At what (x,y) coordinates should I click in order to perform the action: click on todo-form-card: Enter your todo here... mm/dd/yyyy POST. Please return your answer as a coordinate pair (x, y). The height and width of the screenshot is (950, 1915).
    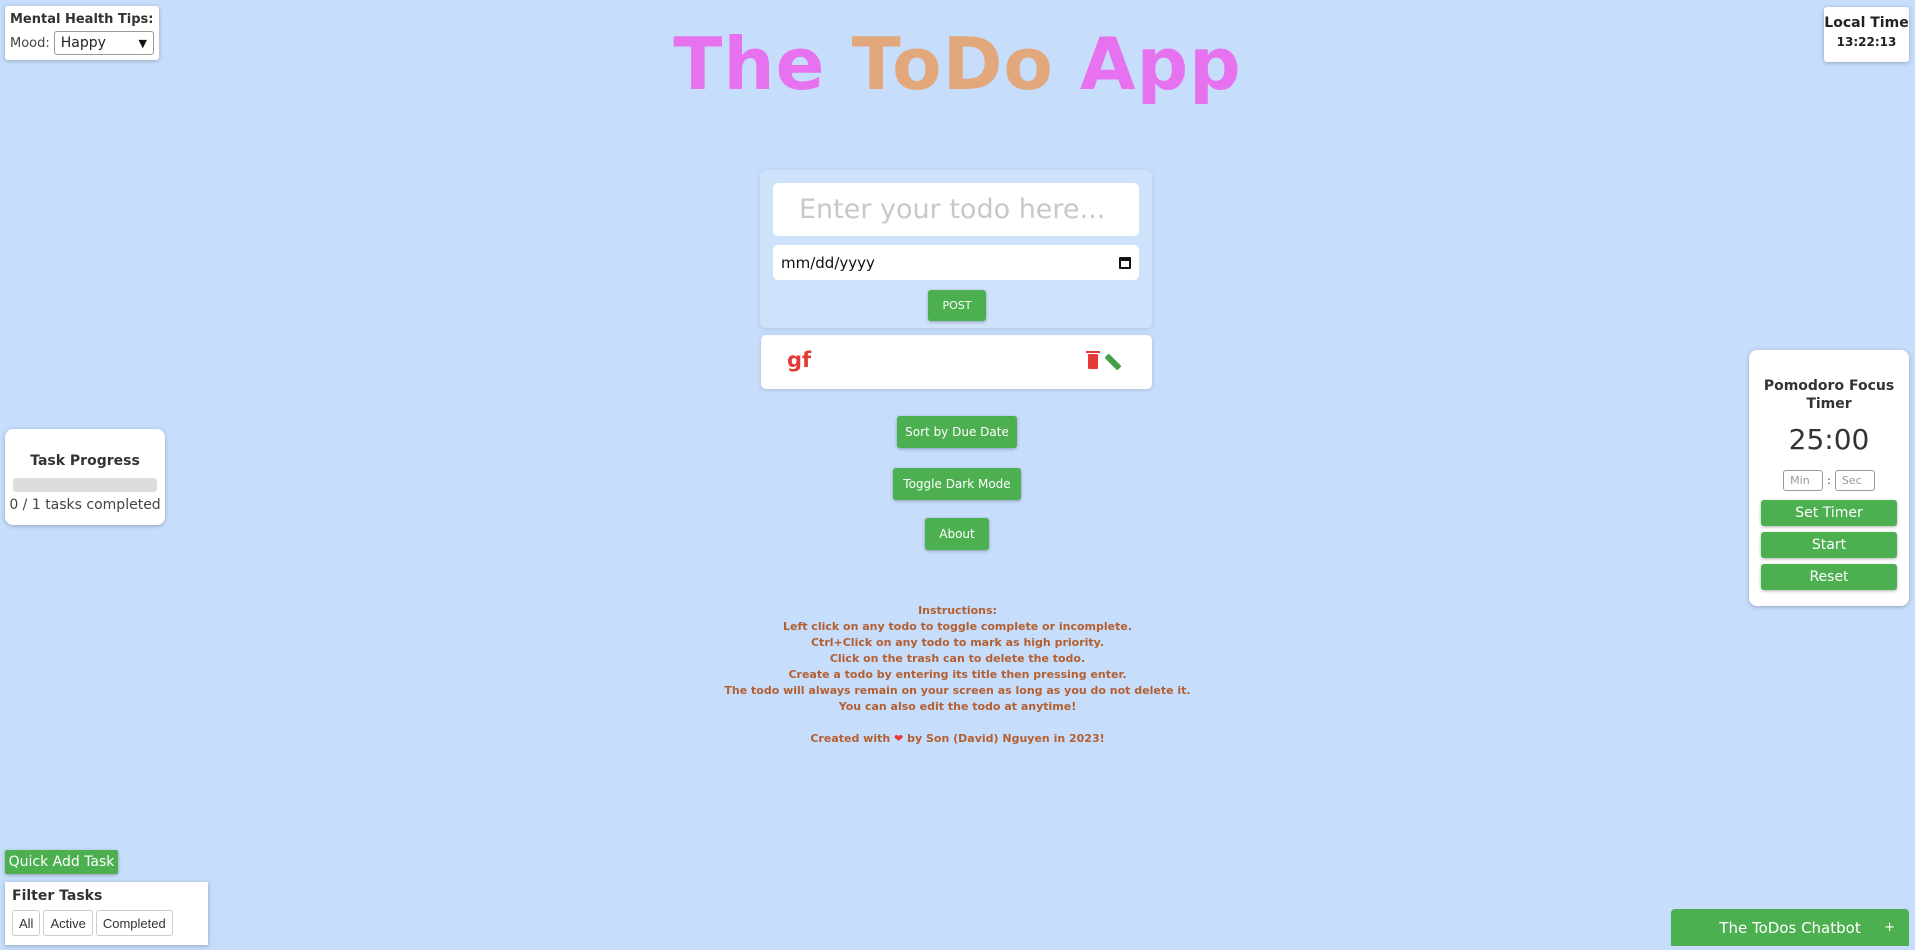
    Looking at the image, I should click on (956, 249).